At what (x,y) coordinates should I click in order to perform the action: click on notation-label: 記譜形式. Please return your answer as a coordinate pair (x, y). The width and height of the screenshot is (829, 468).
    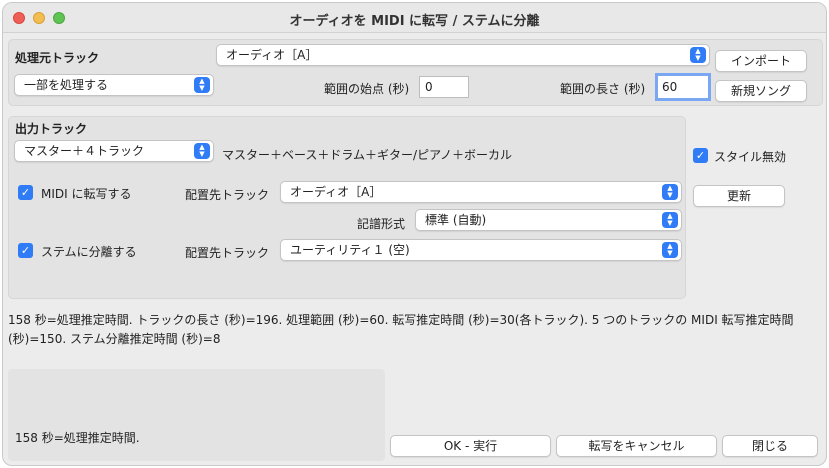
    Looking at the image, I should click on (381, 224).